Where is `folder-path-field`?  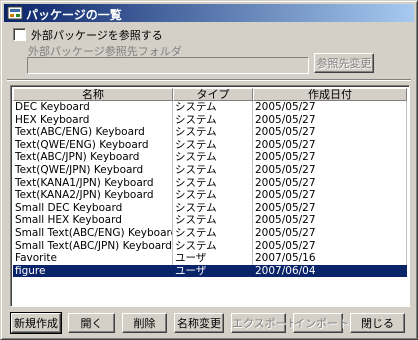
folder-path-field is located at coordinates (168, 65).